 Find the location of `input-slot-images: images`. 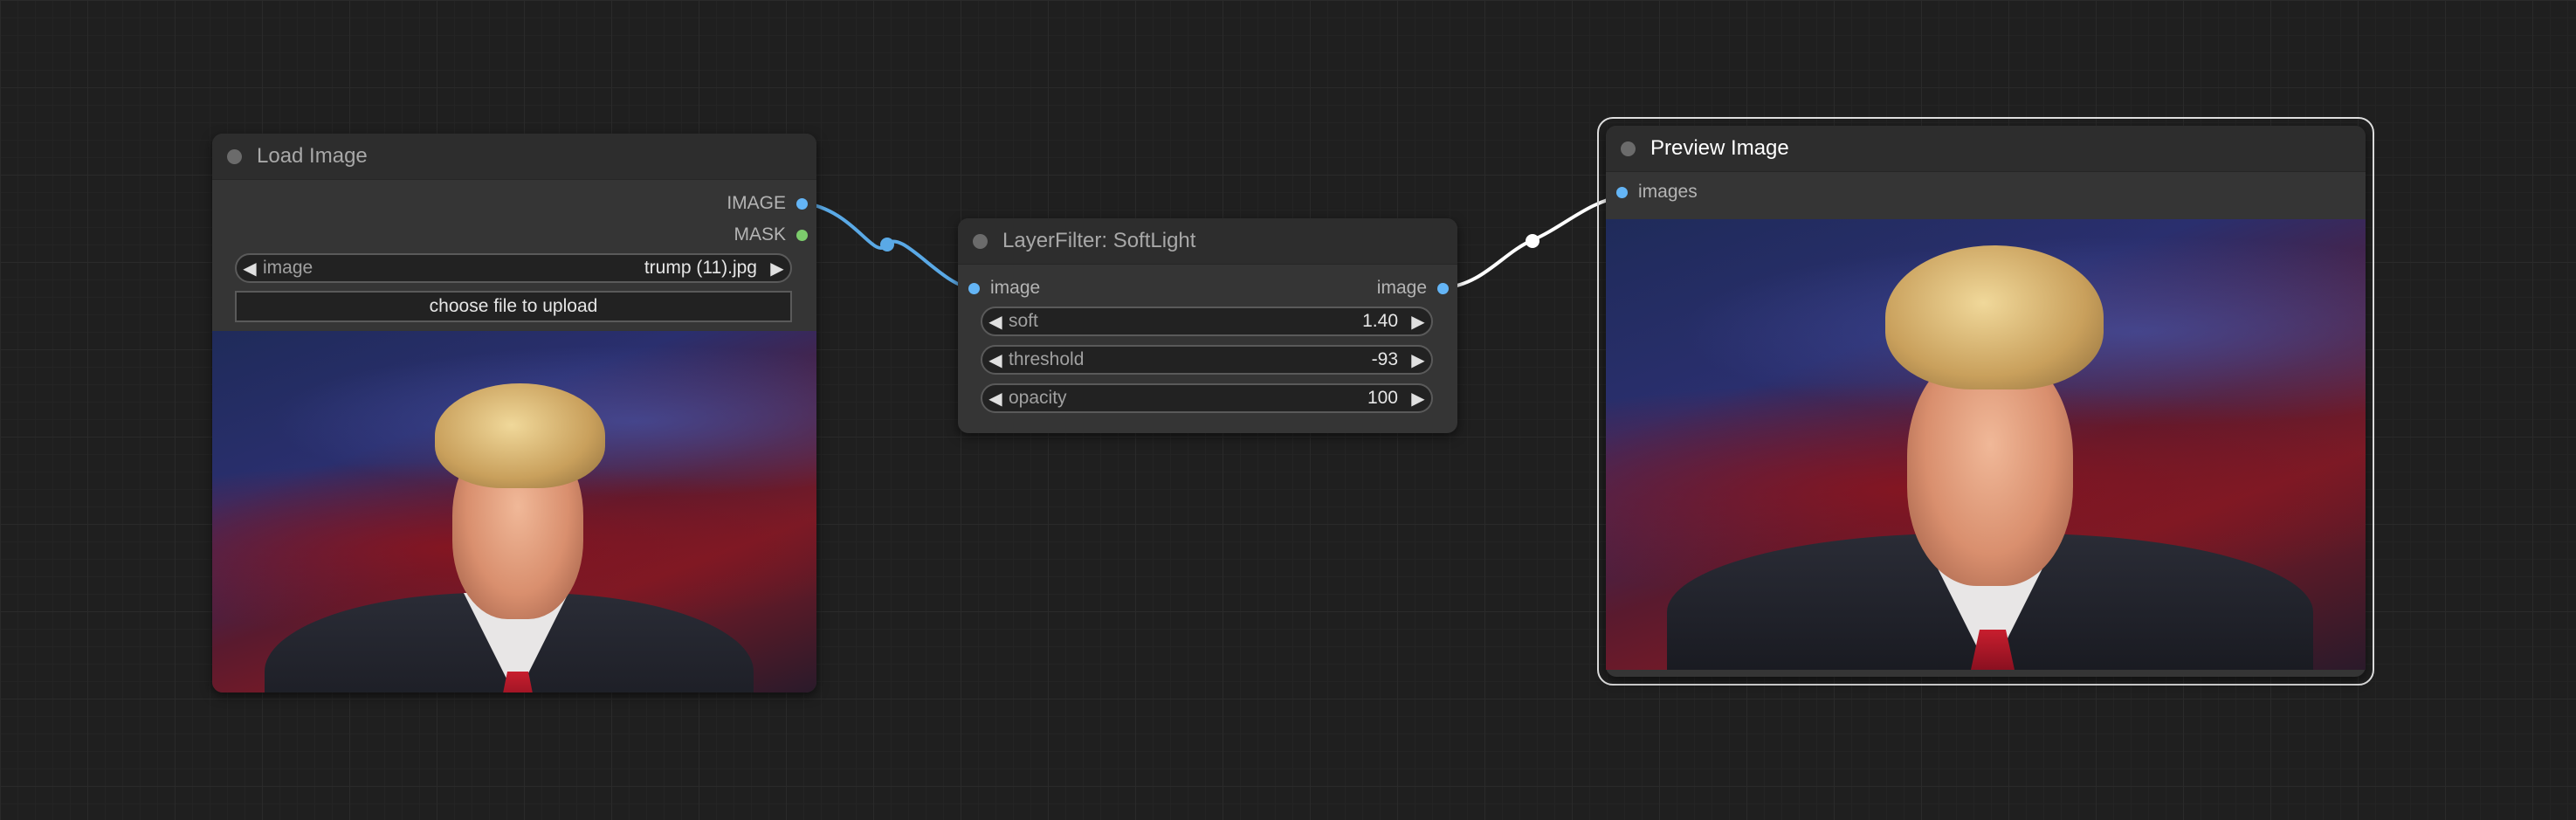

input-slot-images: images is located at coordinates (1657, 192).